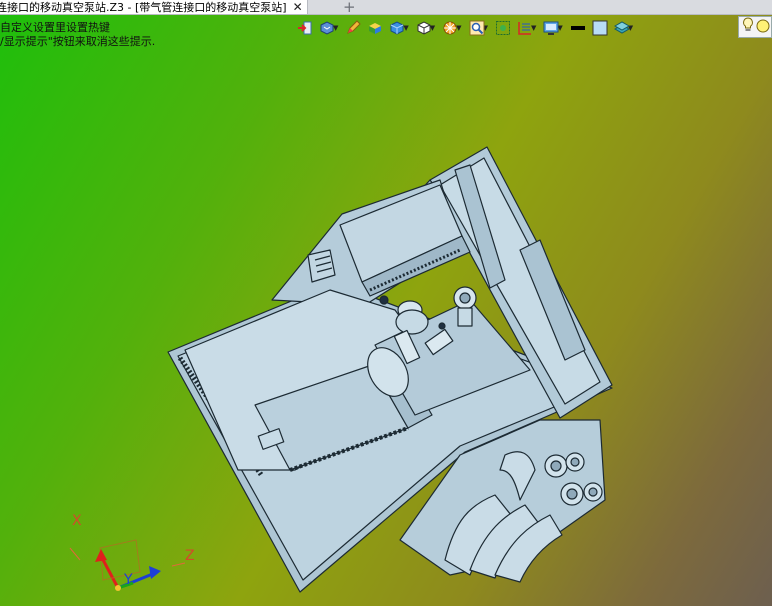 This screenshot has height=606, width=772. Describe the element at coordinates (386, 8) in the screenshot. I see `document-tab-bar: 连接口的移动真空泵站.Z3 - [带气管连接口的移动真空泵站] ✕ +` at that location.